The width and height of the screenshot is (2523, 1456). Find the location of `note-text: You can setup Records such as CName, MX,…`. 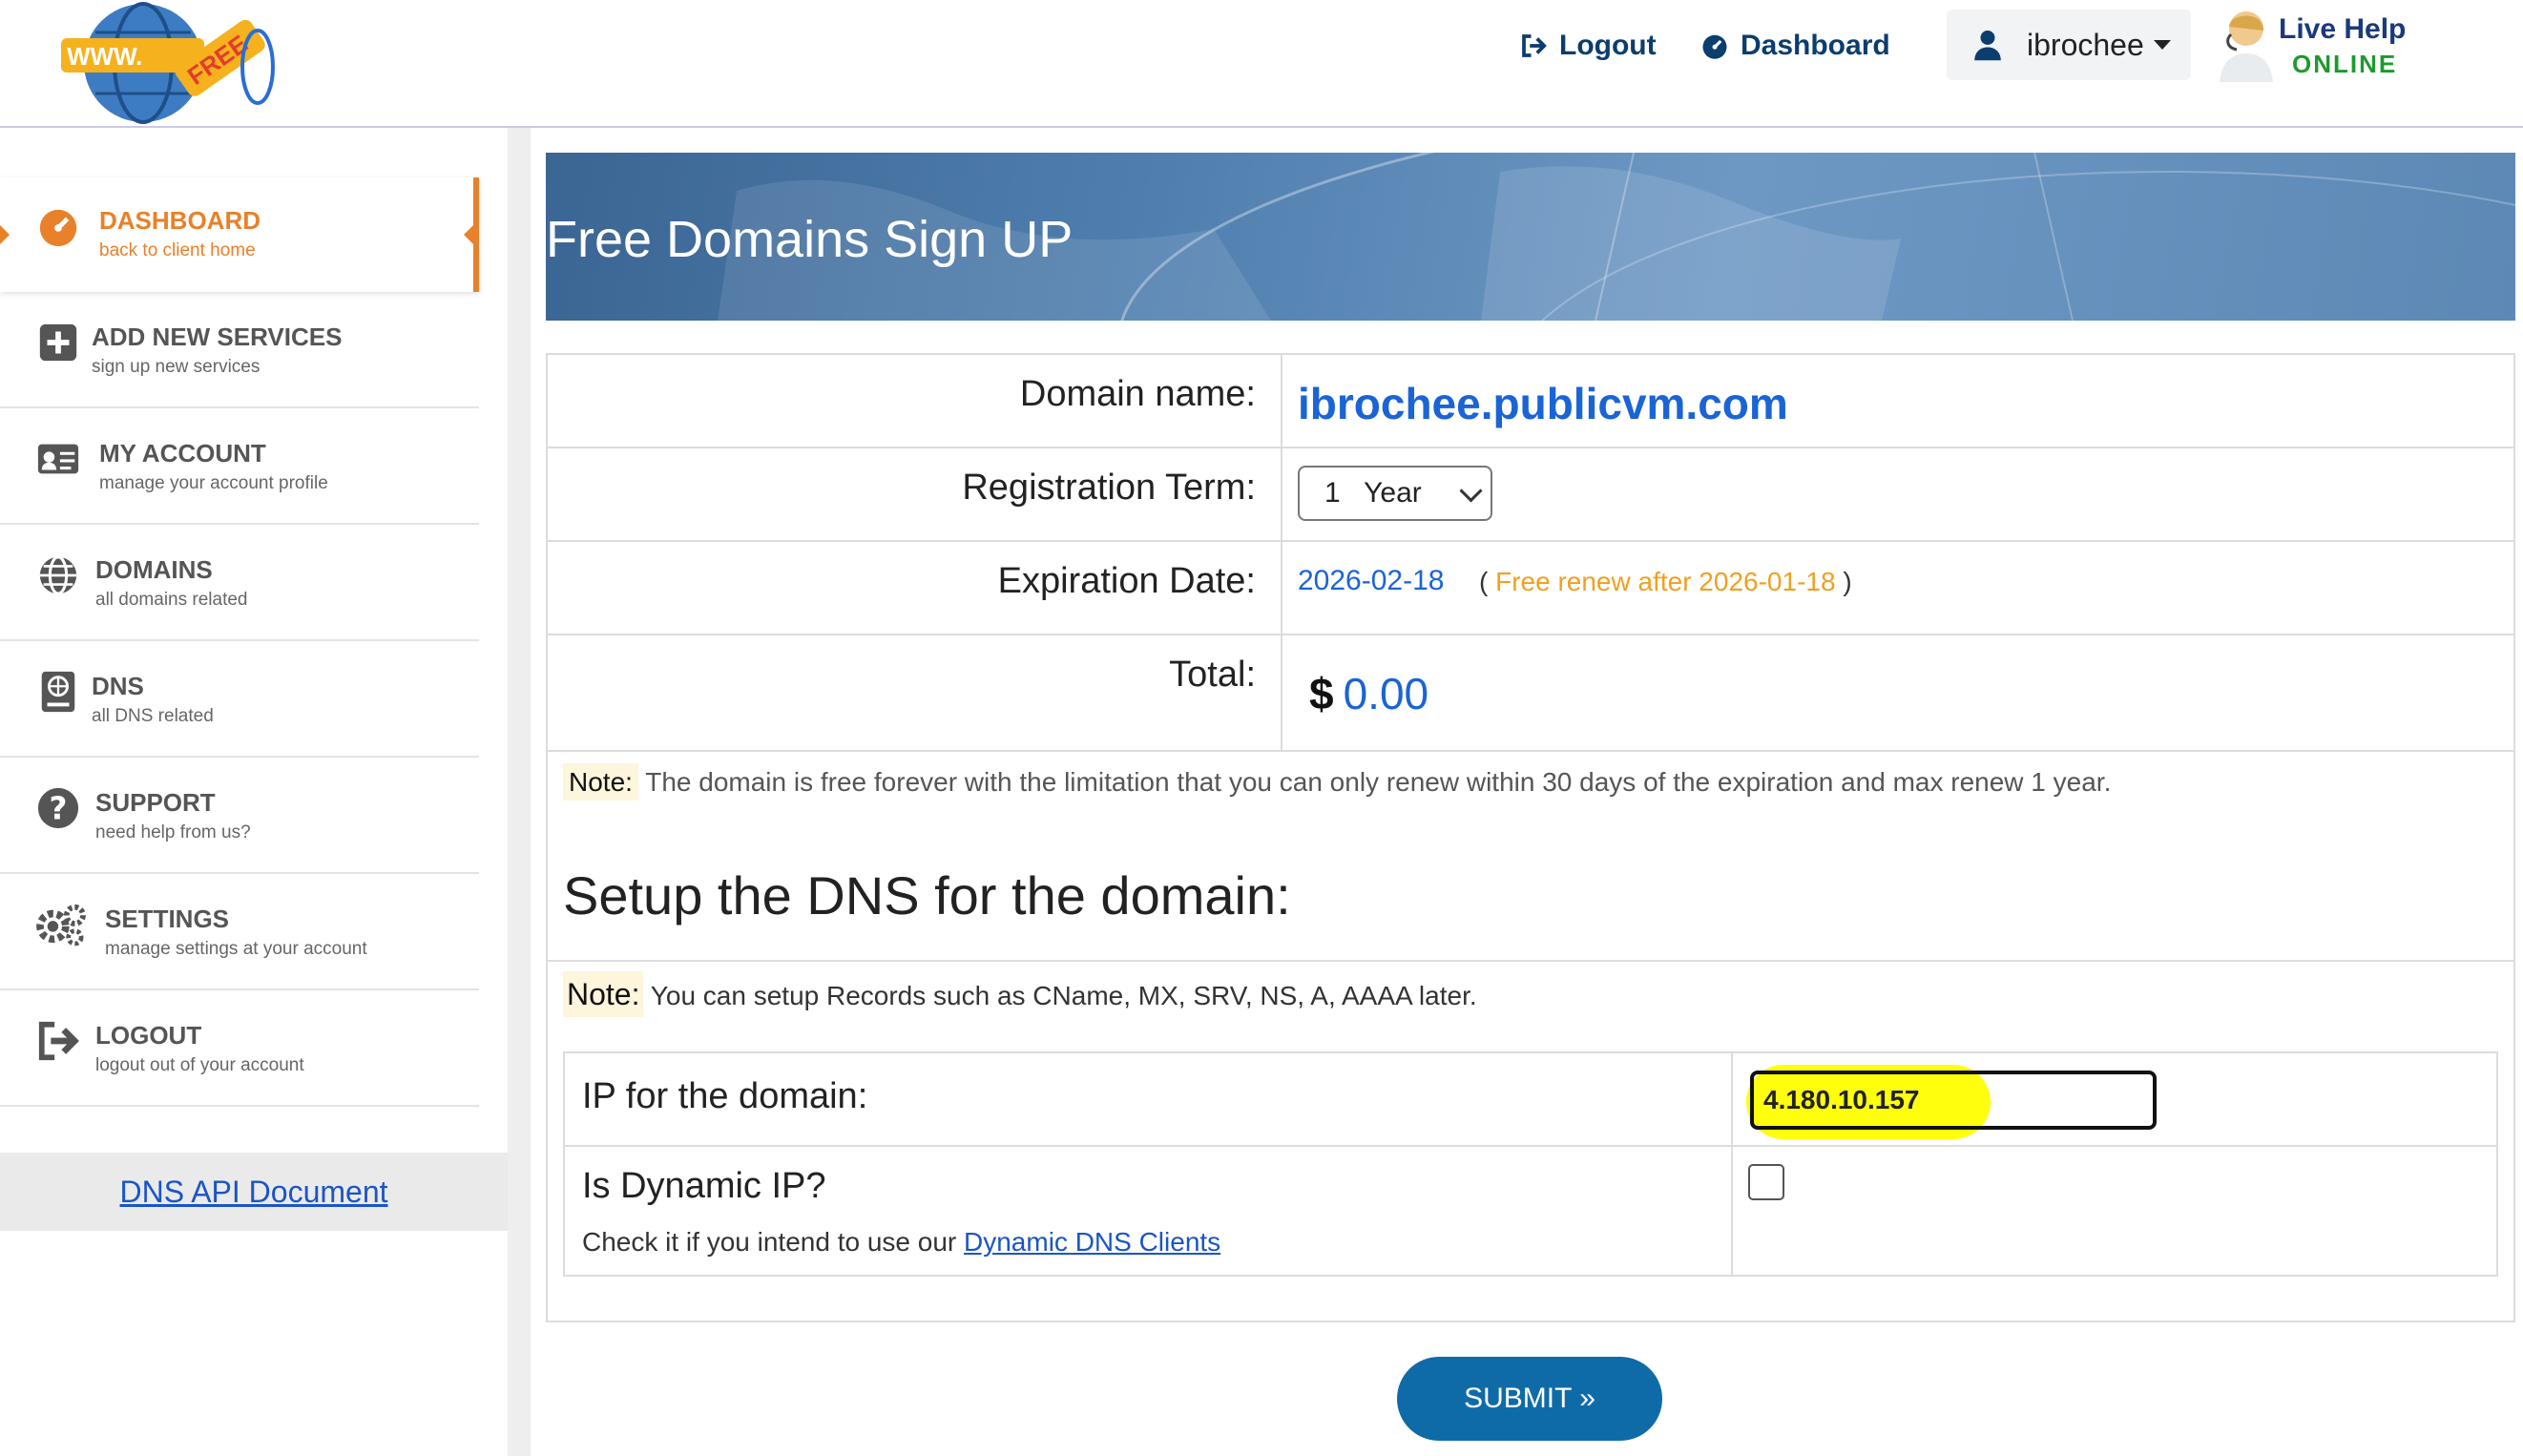

note-text: You can setup Records such as CName, MX,… is located at coordinates (1063, 995).